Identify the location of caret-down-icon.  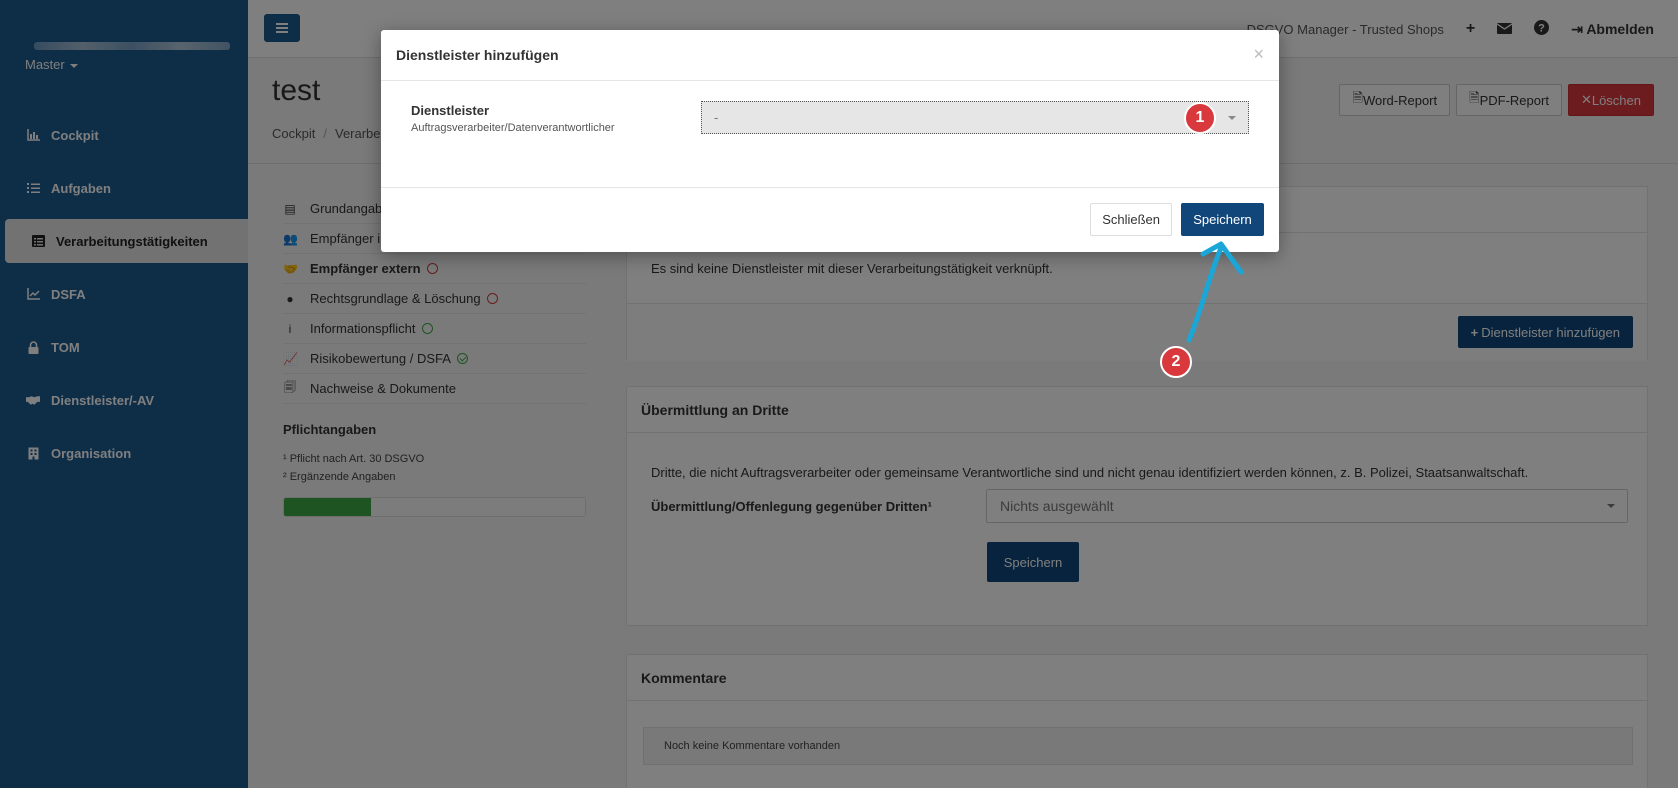
(1232, 118).